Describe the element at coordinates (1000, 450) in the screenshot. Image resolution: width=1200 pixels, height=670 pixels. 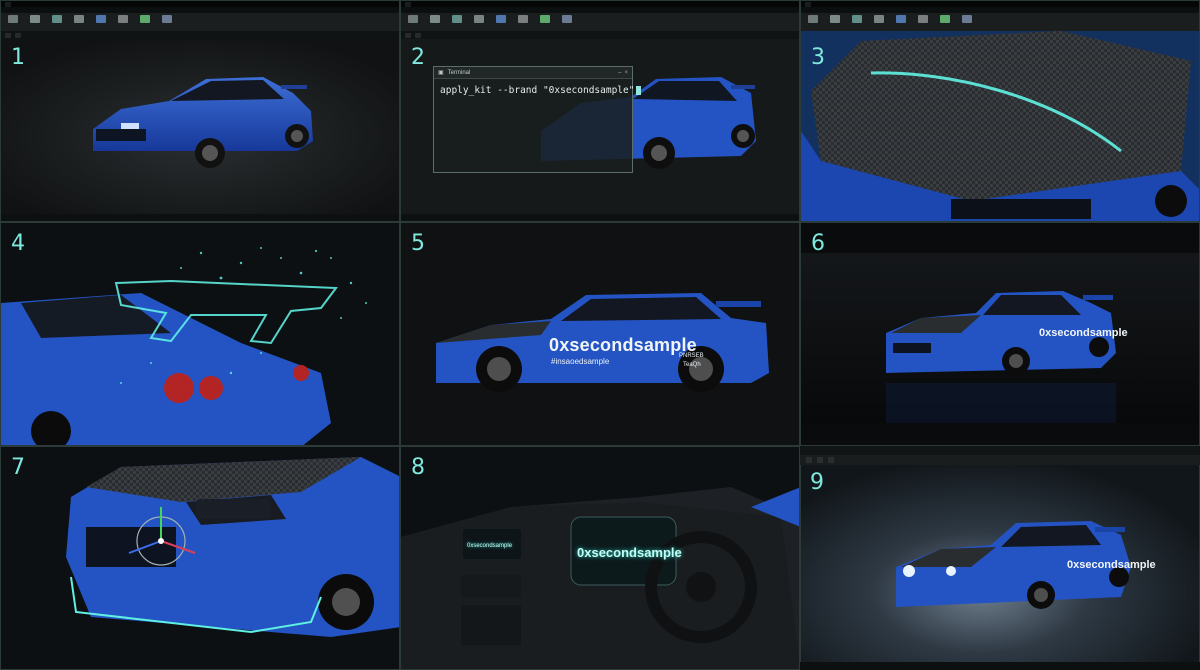
I see `panel9-menubar` at that location.